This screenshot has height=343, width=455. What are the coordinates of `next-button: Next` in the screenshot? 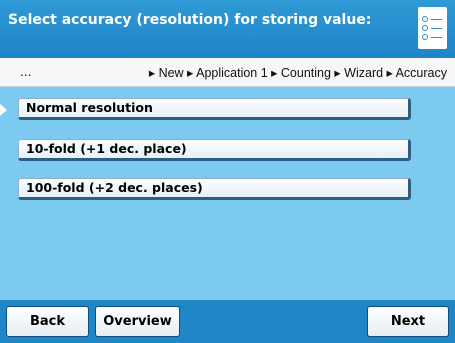 It's located at (408, 321).